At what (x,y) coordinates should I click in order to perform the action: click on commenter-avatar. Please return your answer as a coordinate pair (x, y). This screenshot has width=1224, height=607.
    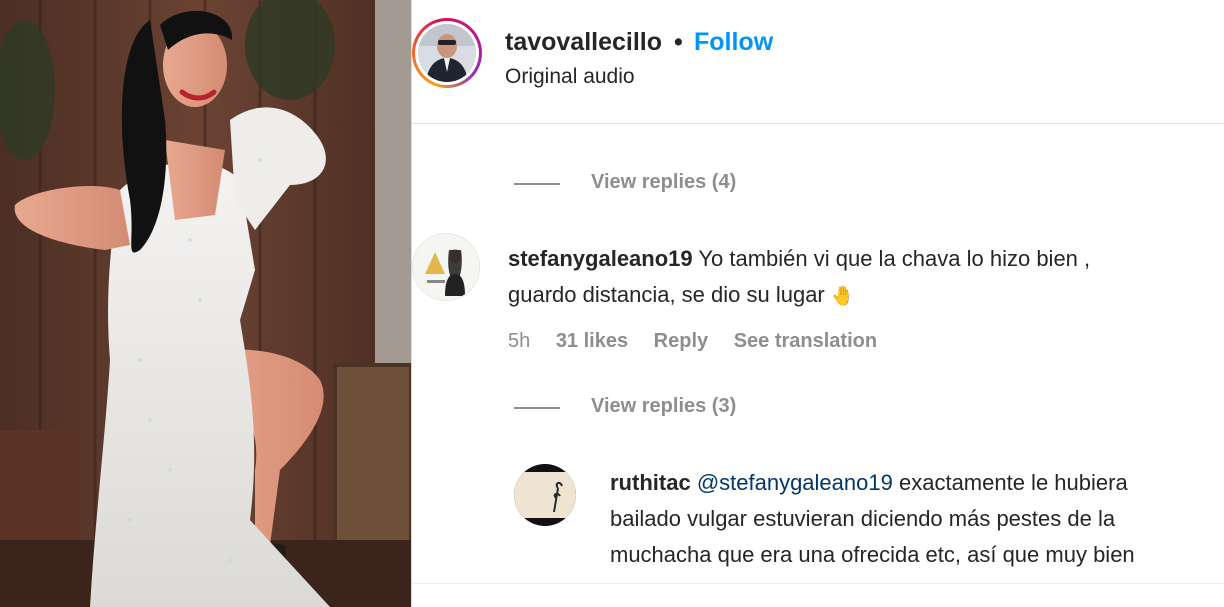
    Looking at the image, I should click on (446, 267).